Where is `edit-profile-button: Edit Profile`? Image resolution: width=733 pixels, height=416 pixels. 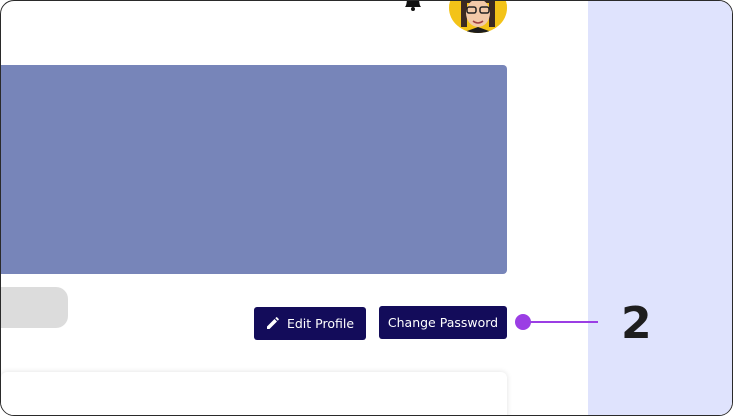
edit-profile-button: Edit Profile is located at coordinates (310, 323).